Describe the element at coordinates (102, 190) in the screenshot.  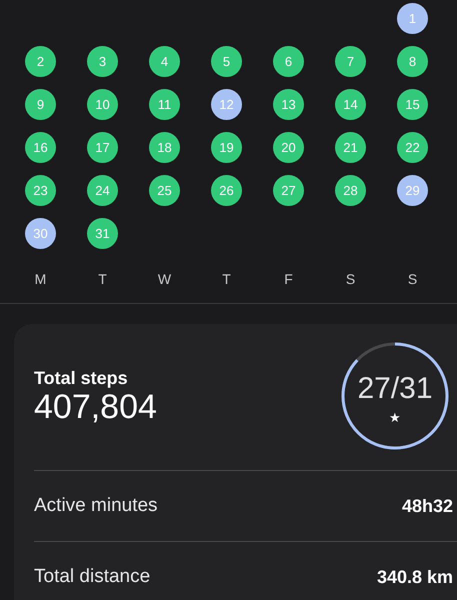
I see `calendar-day: 24` at that location.